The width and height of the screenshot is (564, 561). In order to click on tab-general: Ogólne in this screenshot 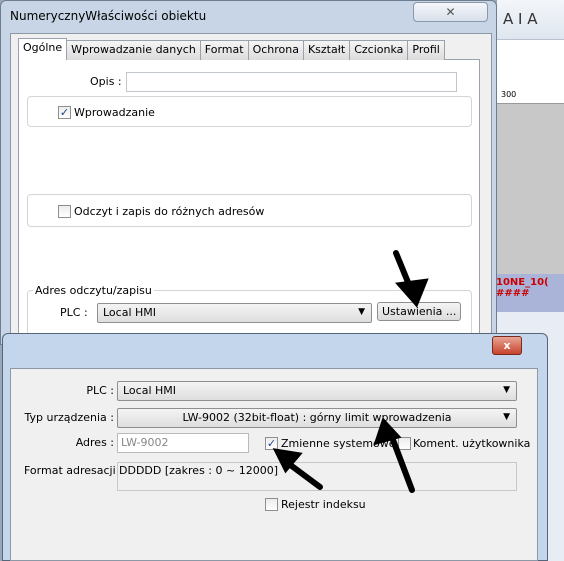, I will do `click(43, 49)`.